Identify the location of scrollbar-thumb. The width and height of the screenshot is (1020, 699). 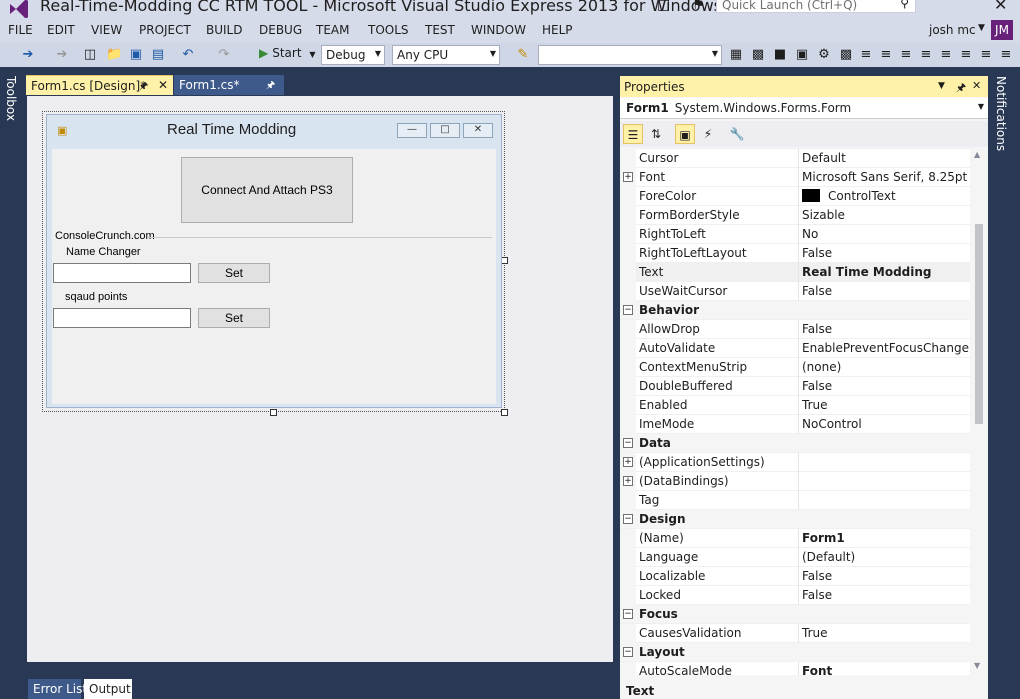
(979, 324).